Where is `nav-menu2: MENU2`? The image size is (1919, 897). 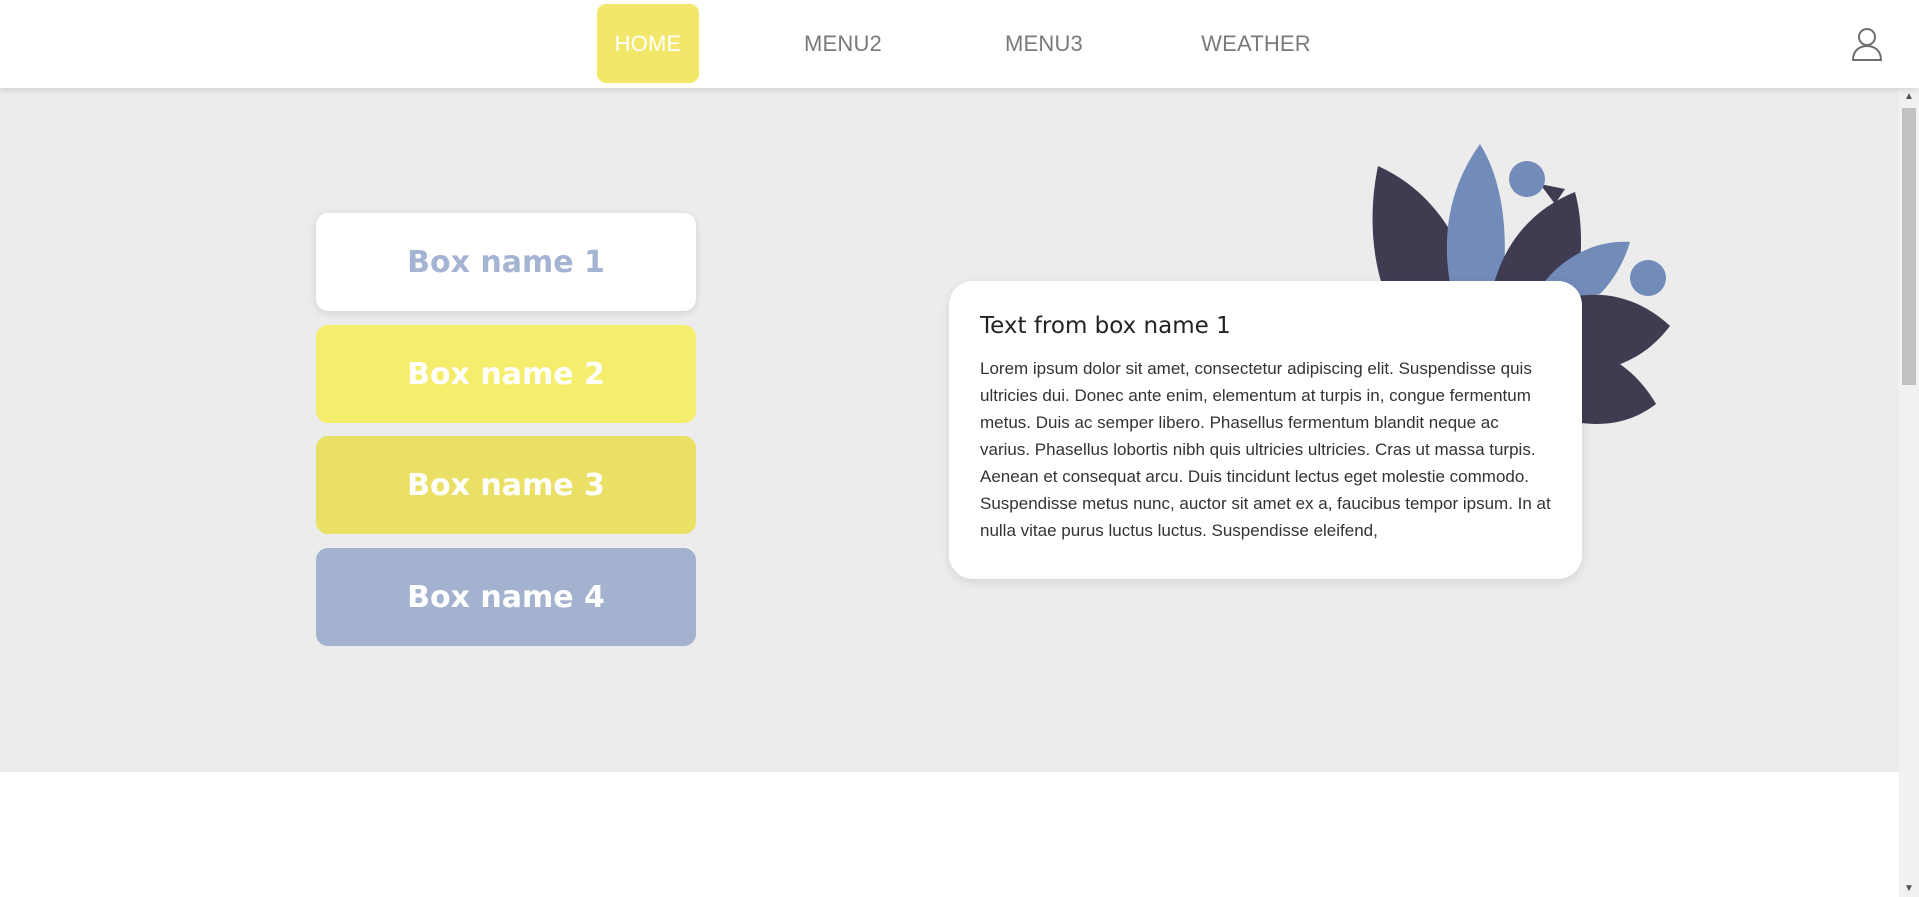
nav-menu2: MENU2 is located at coordinates (843, 43).